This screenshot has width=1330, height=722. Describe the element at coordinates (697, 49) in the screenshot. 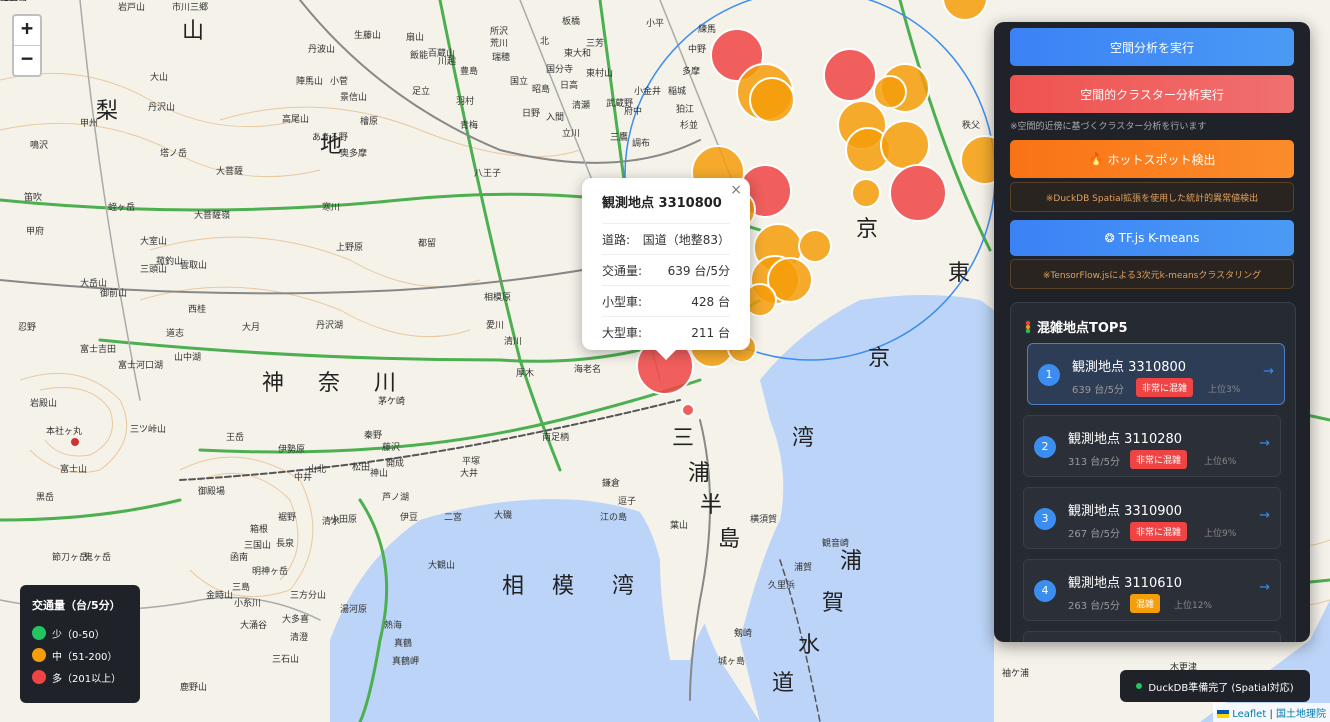

I see `place-label: 中野` at that location.